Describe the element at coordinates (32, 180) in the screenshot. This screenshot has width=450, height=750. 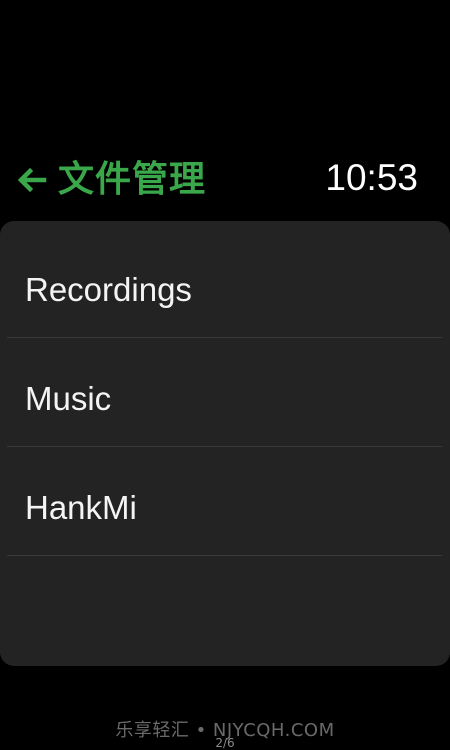
I see `arrow-left-icon` at that location.